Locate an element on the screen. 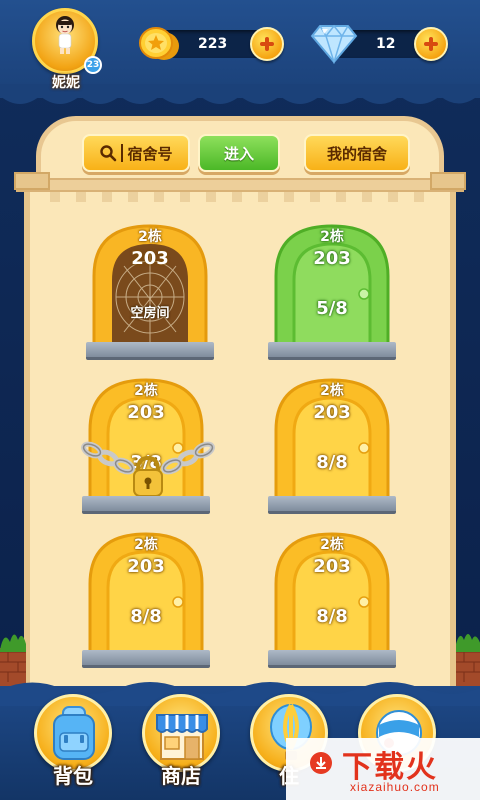 This screenshot has height=800, width=480. watermark-logo-icon is located at coordinates (321, 763).